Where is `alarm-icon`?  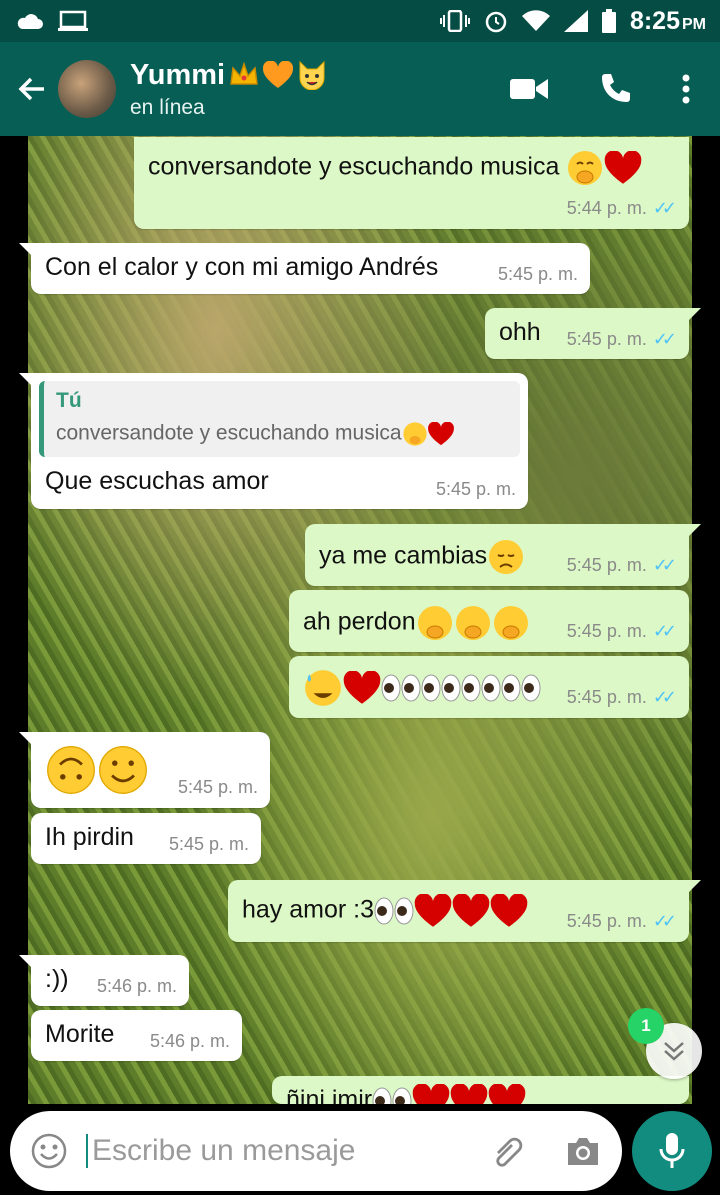
alarm-icon is located at coordinates (496, 22).